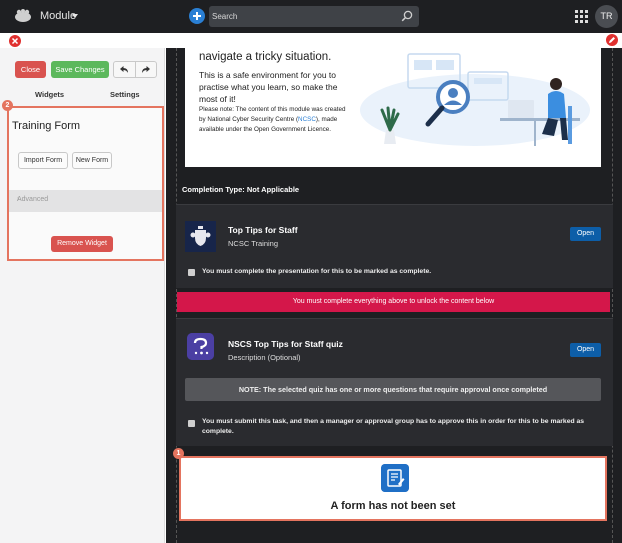 This screenshot has width=622, height=543. I want to click on logo-icon, so click(23, 16).